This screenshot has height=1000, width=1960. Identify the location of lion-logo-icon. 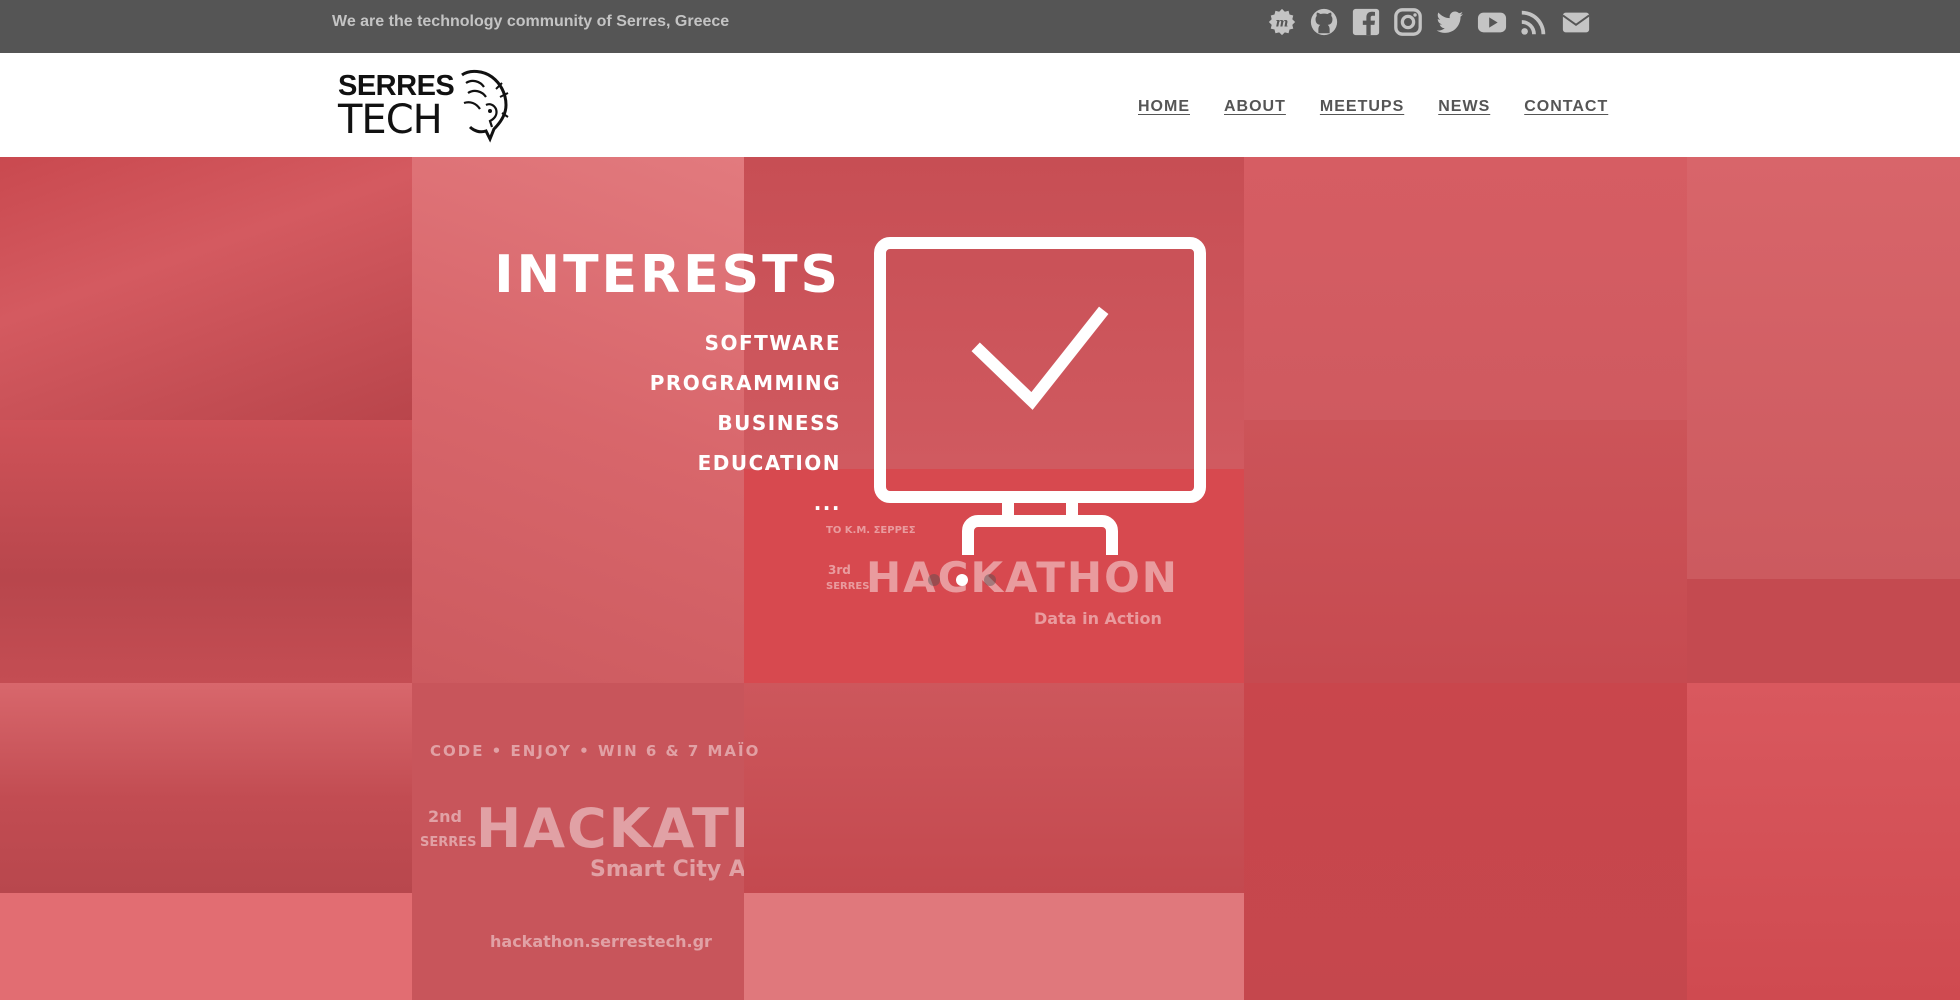
(485, 106).